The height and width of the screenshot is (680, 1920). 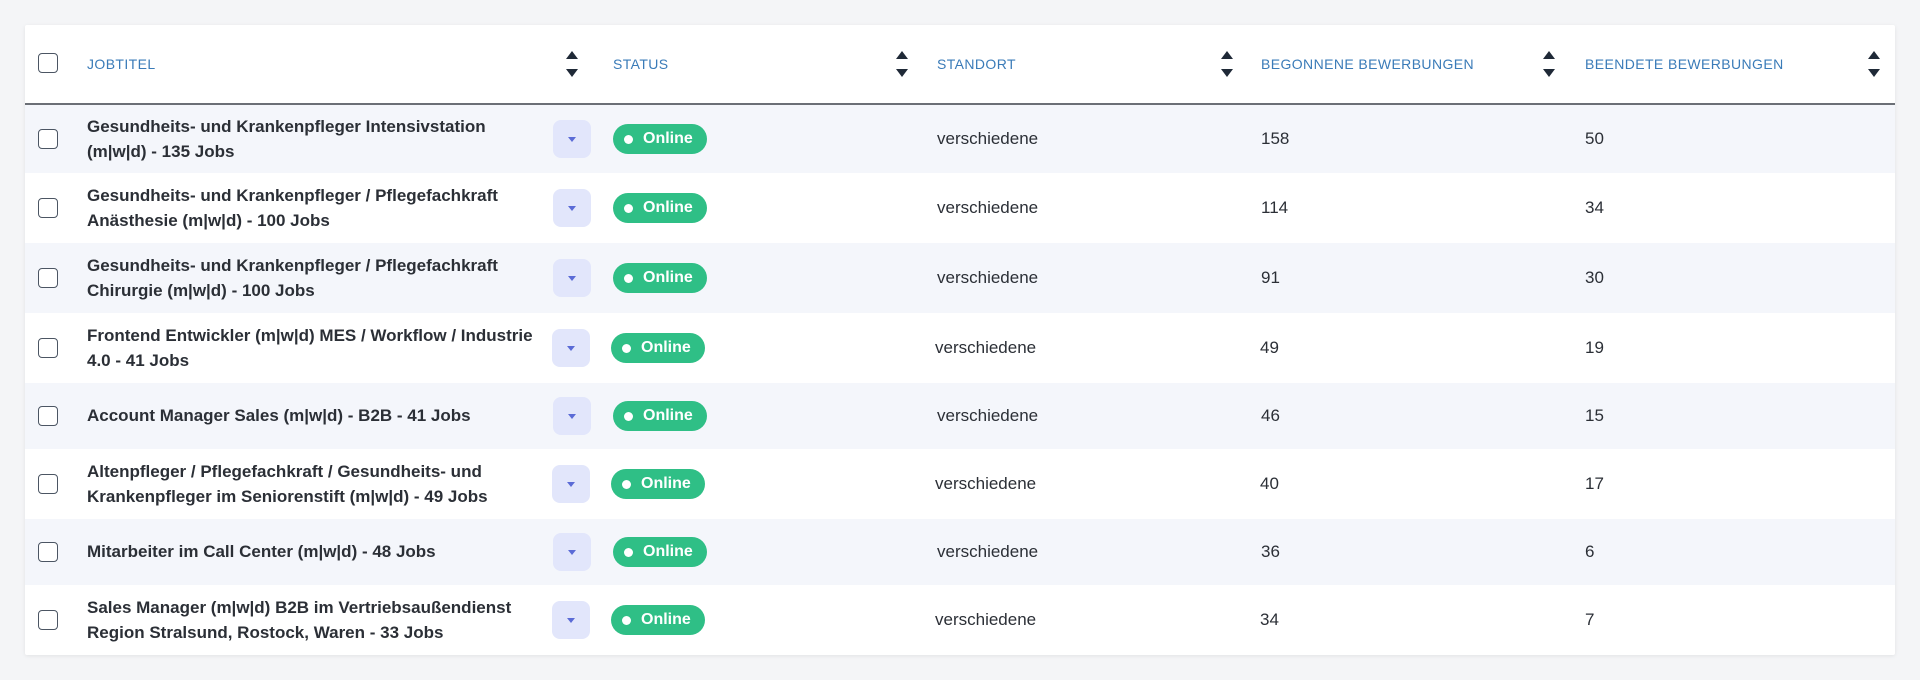 I want to click on begonnene-value: 36, so click(x=1270, y=551).